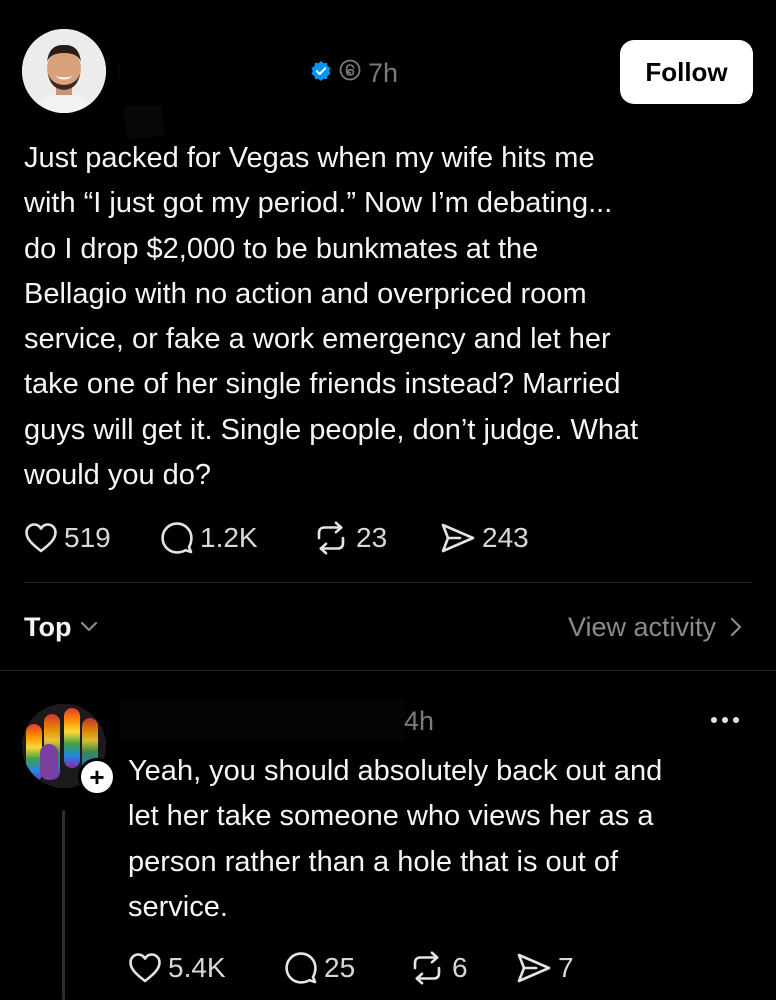  I want to click on reply-timestamp: 4h, so click(419, 720).